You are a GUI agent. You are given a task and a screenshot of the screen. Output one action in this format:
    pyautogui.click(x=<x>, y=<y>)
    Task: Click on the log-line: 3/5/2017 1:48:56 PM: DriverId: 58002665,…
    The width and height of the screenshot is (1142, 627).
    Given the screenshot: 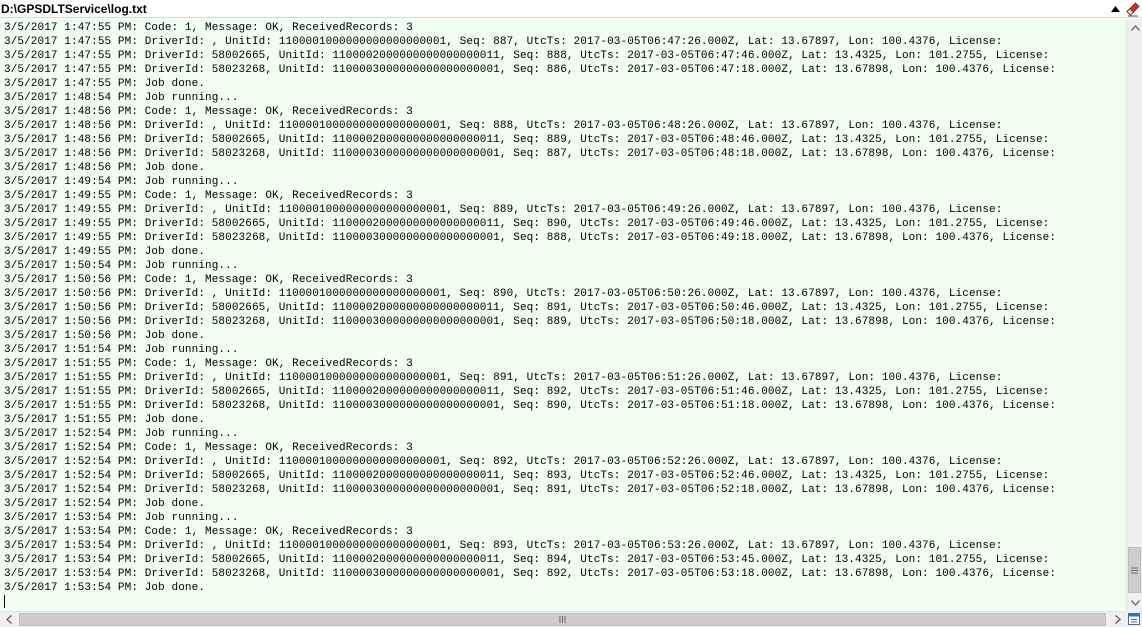 What is the action you would take?
    pyautogui.click(x=527, y=140)
    